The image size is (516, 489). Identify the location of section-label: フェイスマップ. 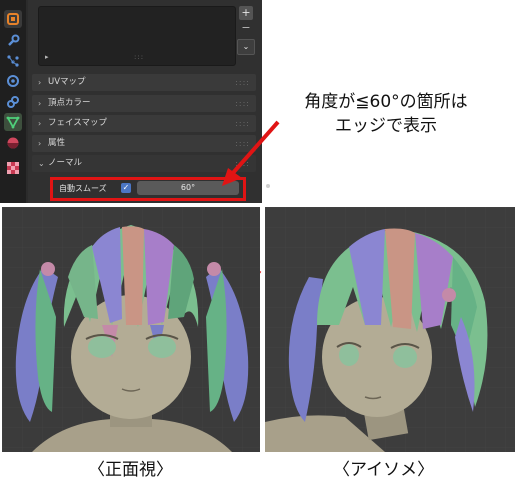
(77, 123).